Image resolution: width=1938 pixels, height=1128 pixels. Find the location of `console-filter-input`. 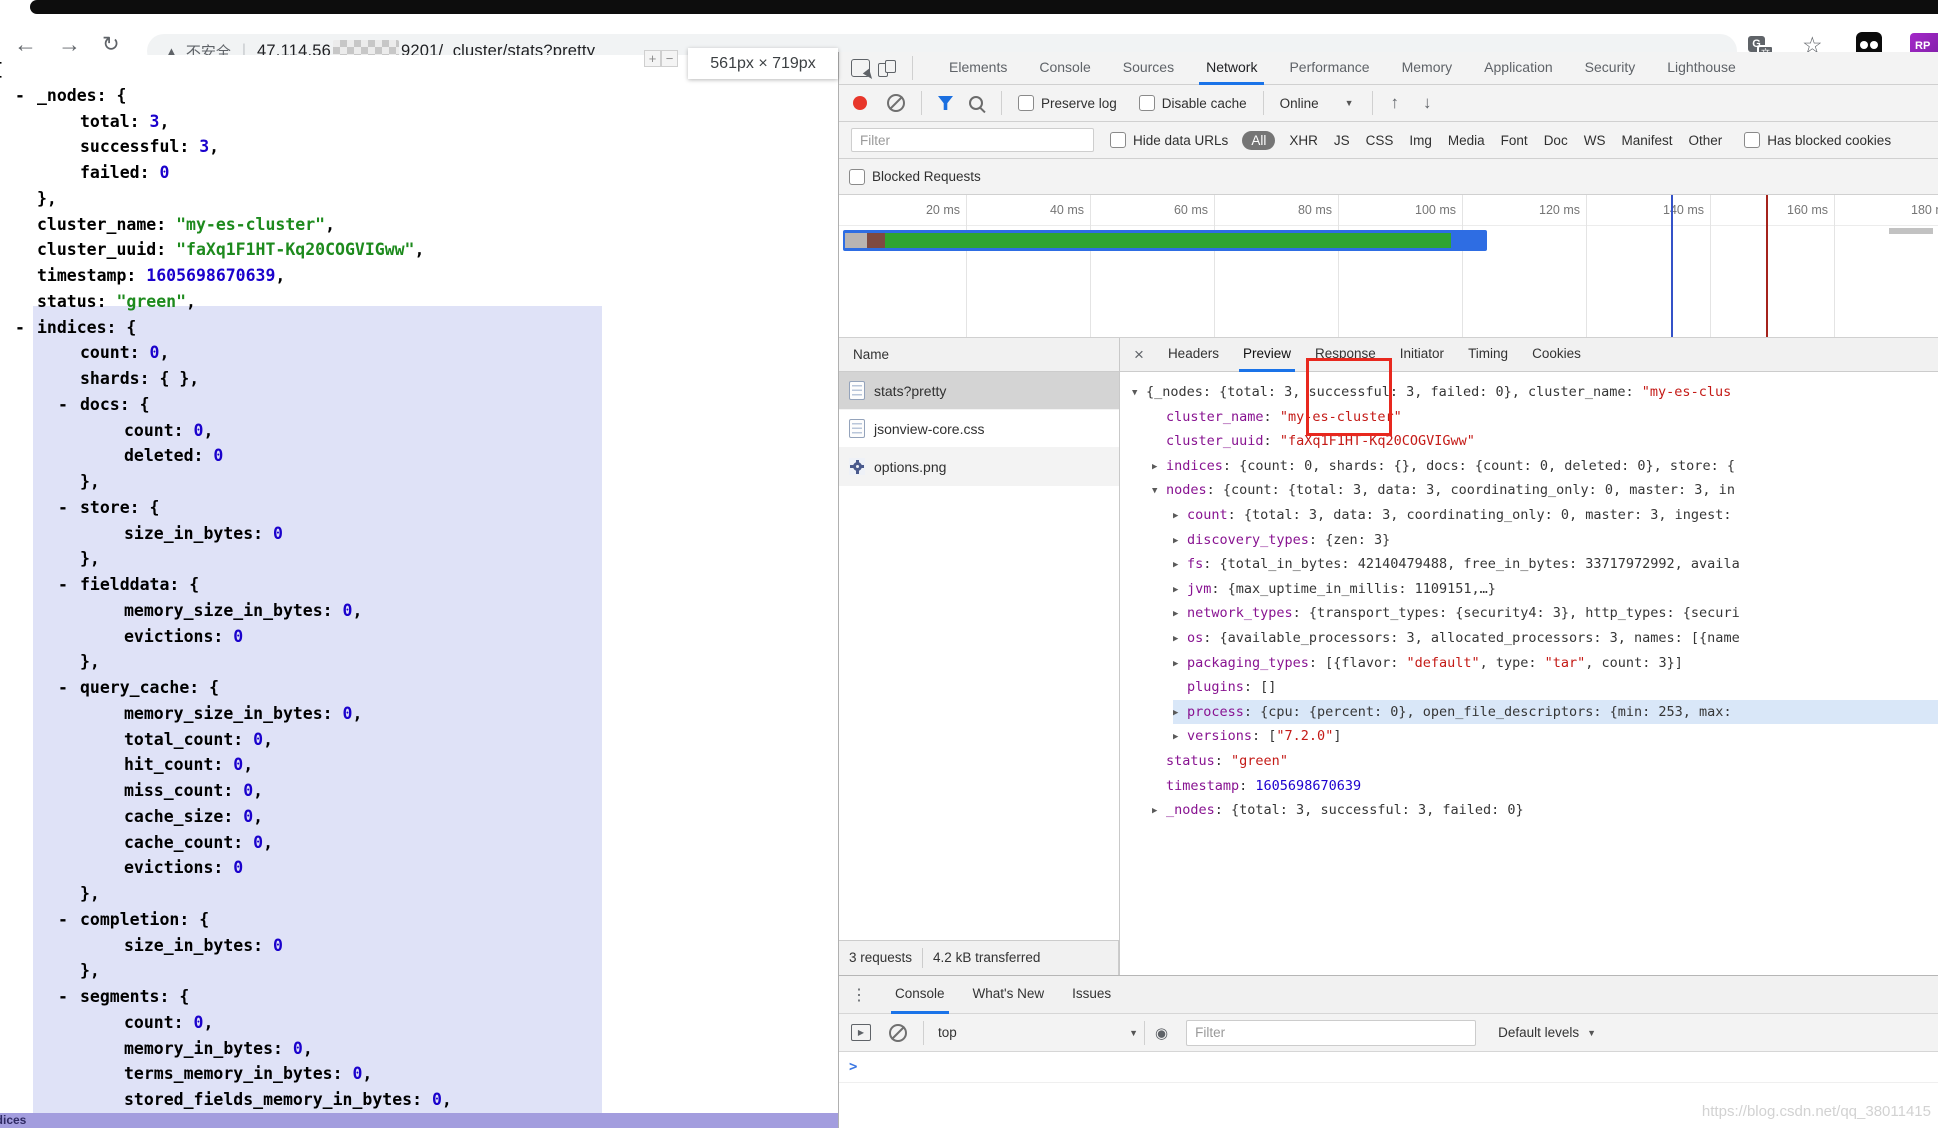

console-filter-input is located at coordinates (1331, 1032).